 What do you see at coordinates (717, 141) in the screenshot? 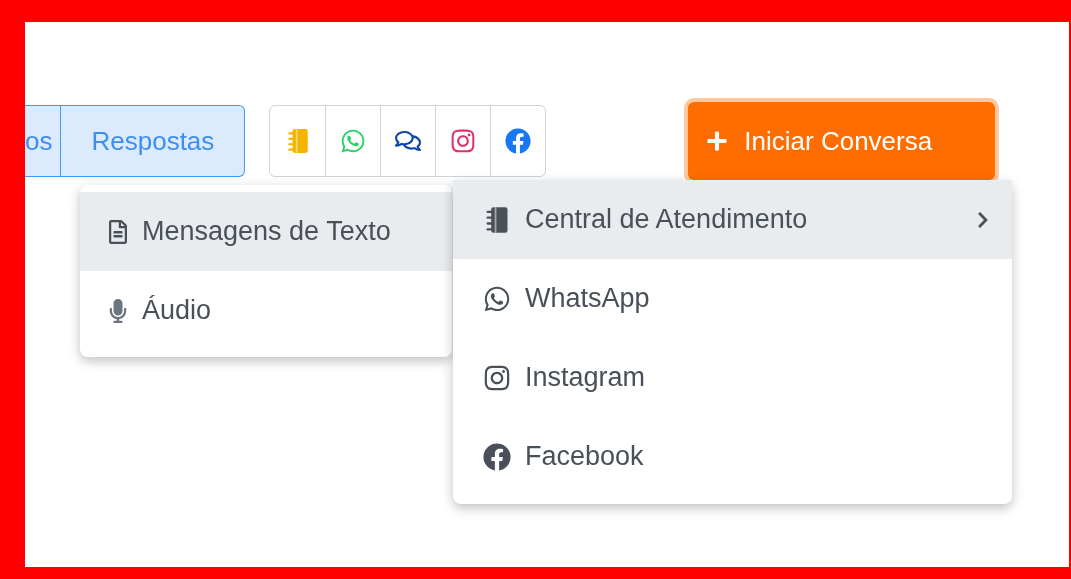
I see `plus-icon` at bounding box center [717, 141].